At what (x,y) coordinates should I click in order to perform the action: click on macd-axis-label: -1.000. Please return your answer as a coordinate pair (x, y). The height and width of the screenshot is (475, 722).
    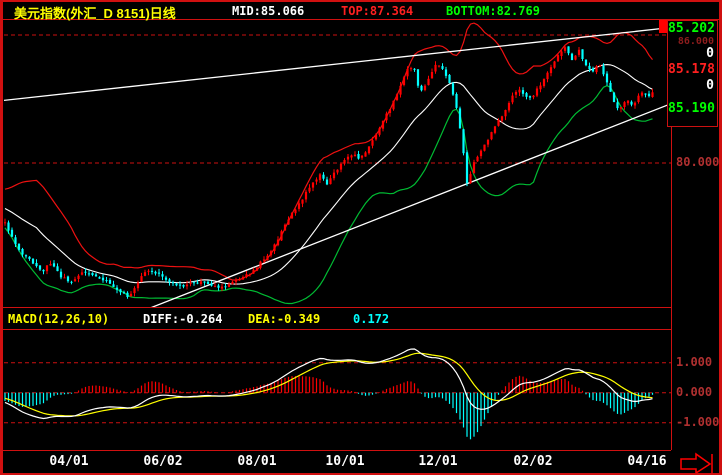
    Looking at the image, I should click on (698, 421).